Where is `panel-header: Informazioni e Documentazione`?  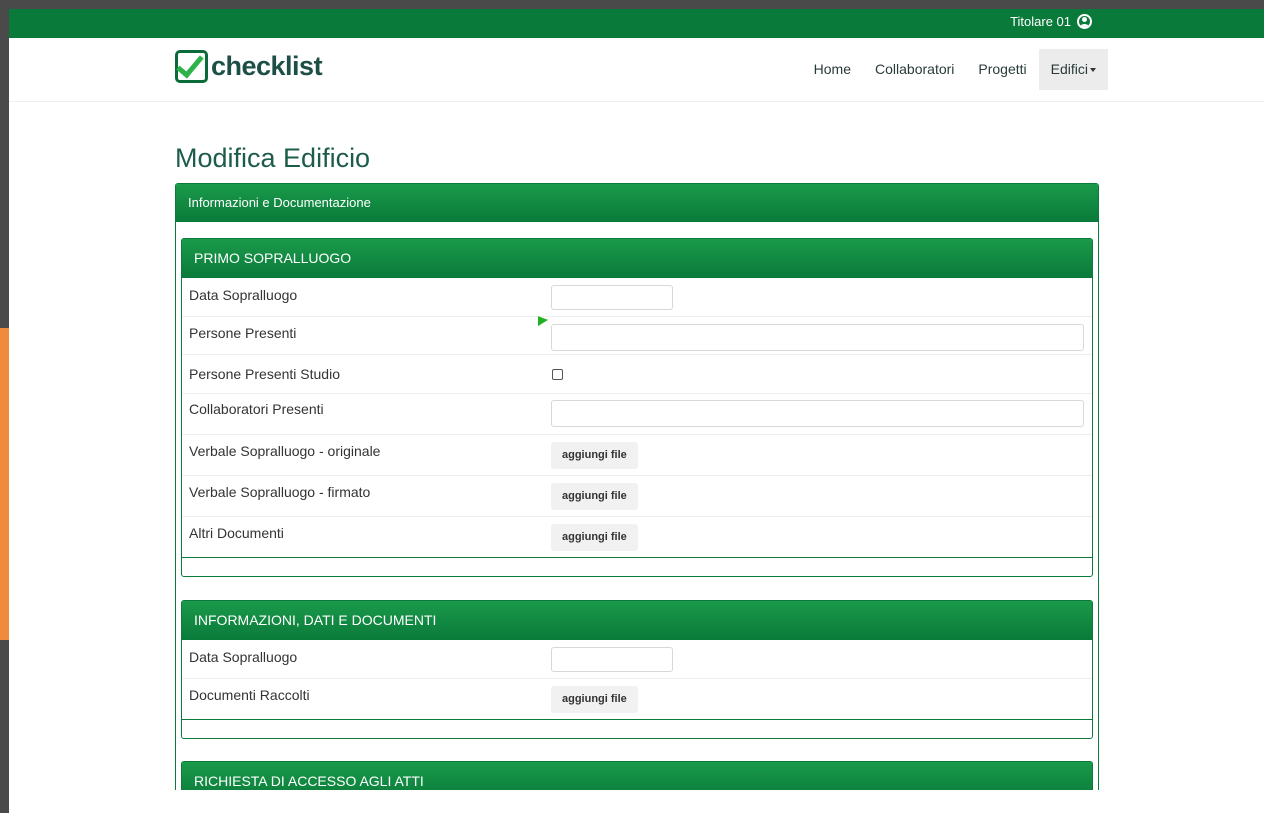 panel-header: Informazioni e Documentazione is located at coordinates (637, 203).